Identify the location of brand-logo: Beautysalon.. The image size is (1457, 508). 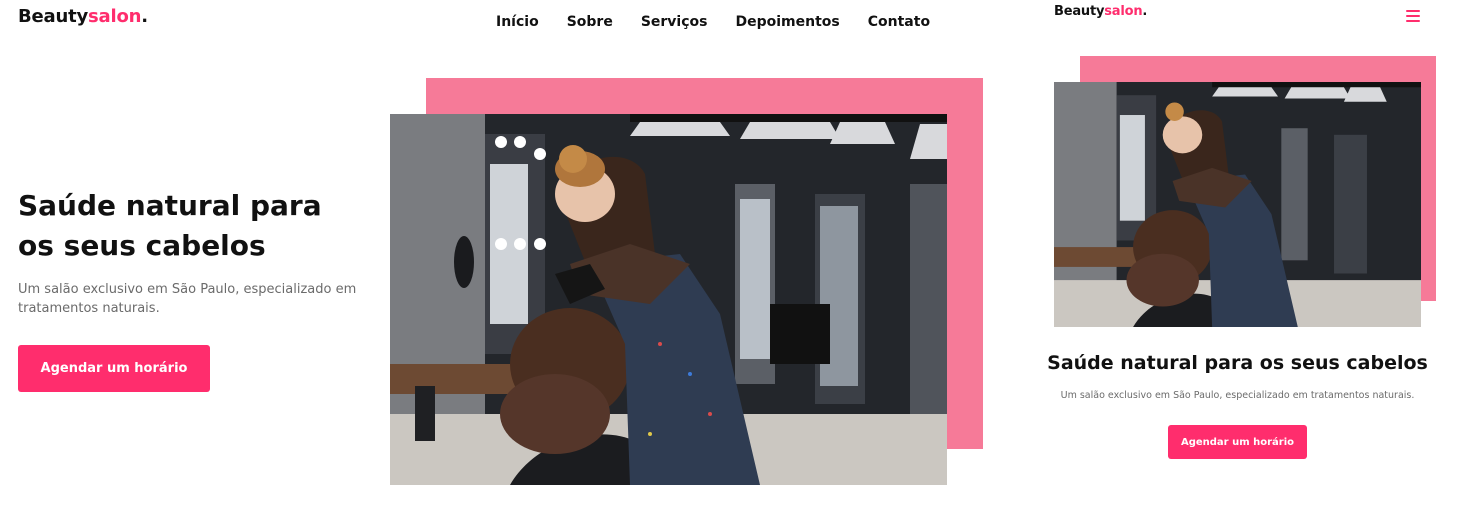
(83, 16).